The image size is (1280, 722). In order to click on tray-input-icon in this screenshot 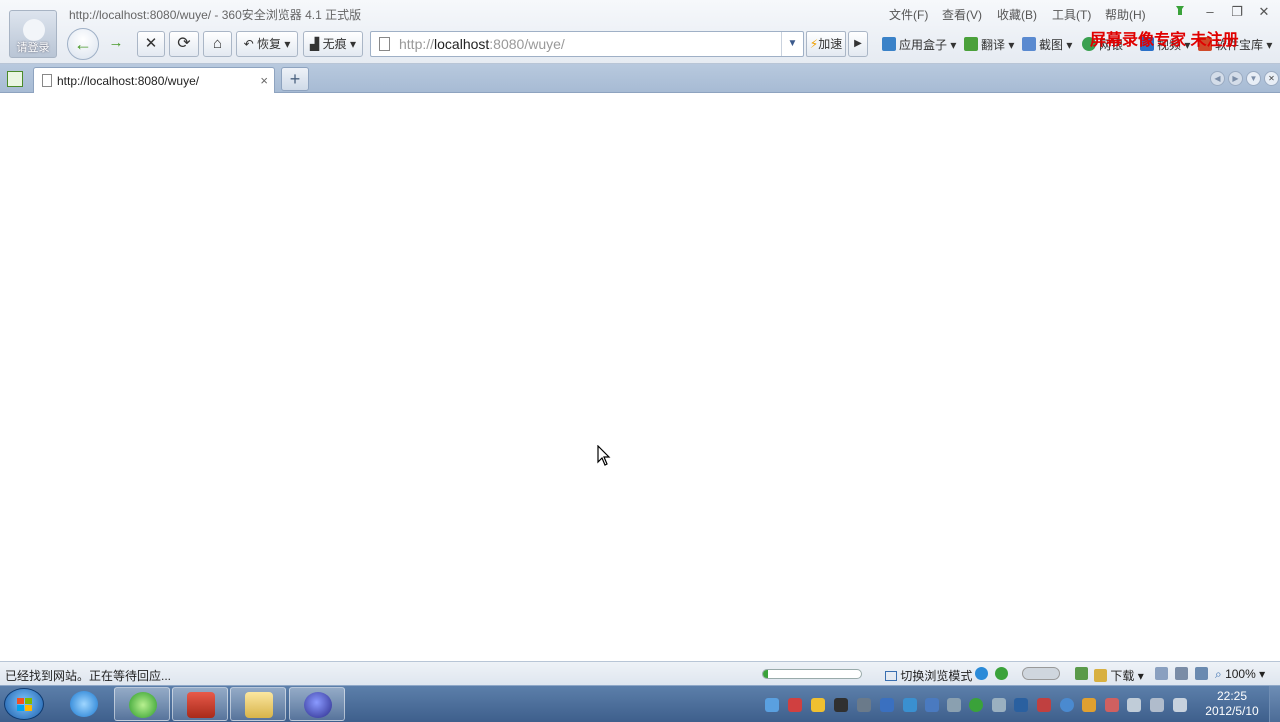, I will do `click(864, 705)`.